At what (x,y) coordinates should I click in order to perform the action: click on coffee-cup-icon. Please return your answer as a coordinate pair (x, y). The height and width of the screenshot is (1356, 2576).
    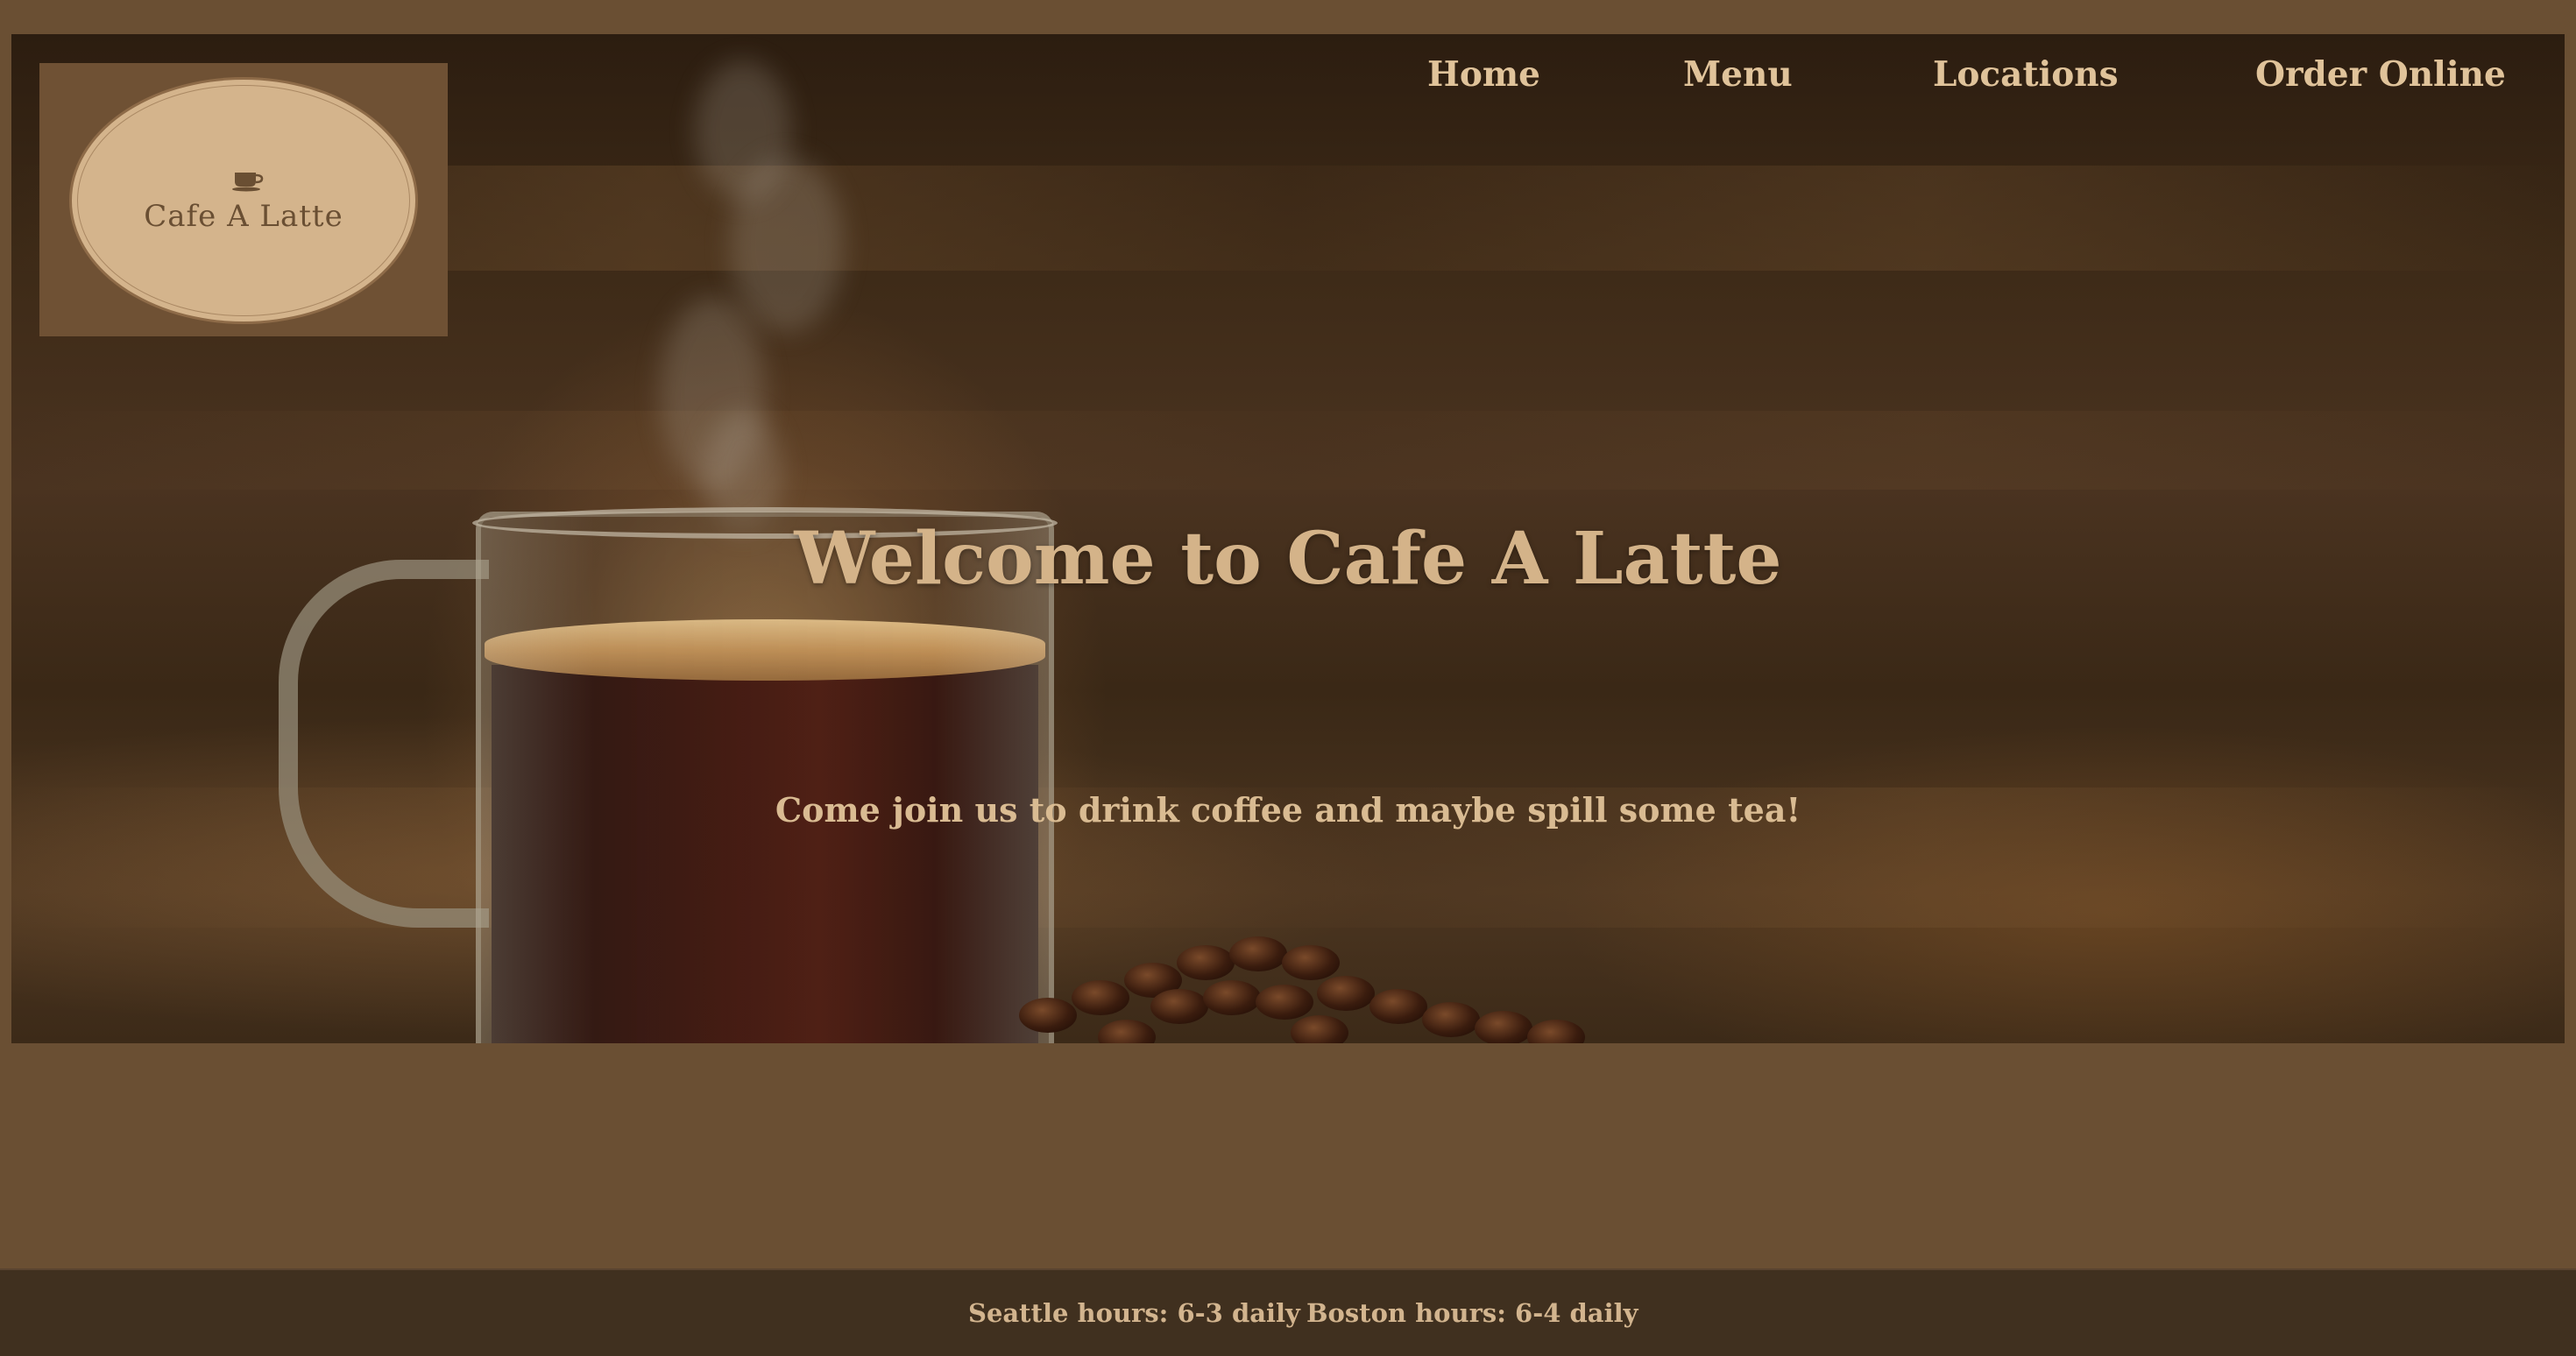
    Looking at the image, I should click on (248, 182).